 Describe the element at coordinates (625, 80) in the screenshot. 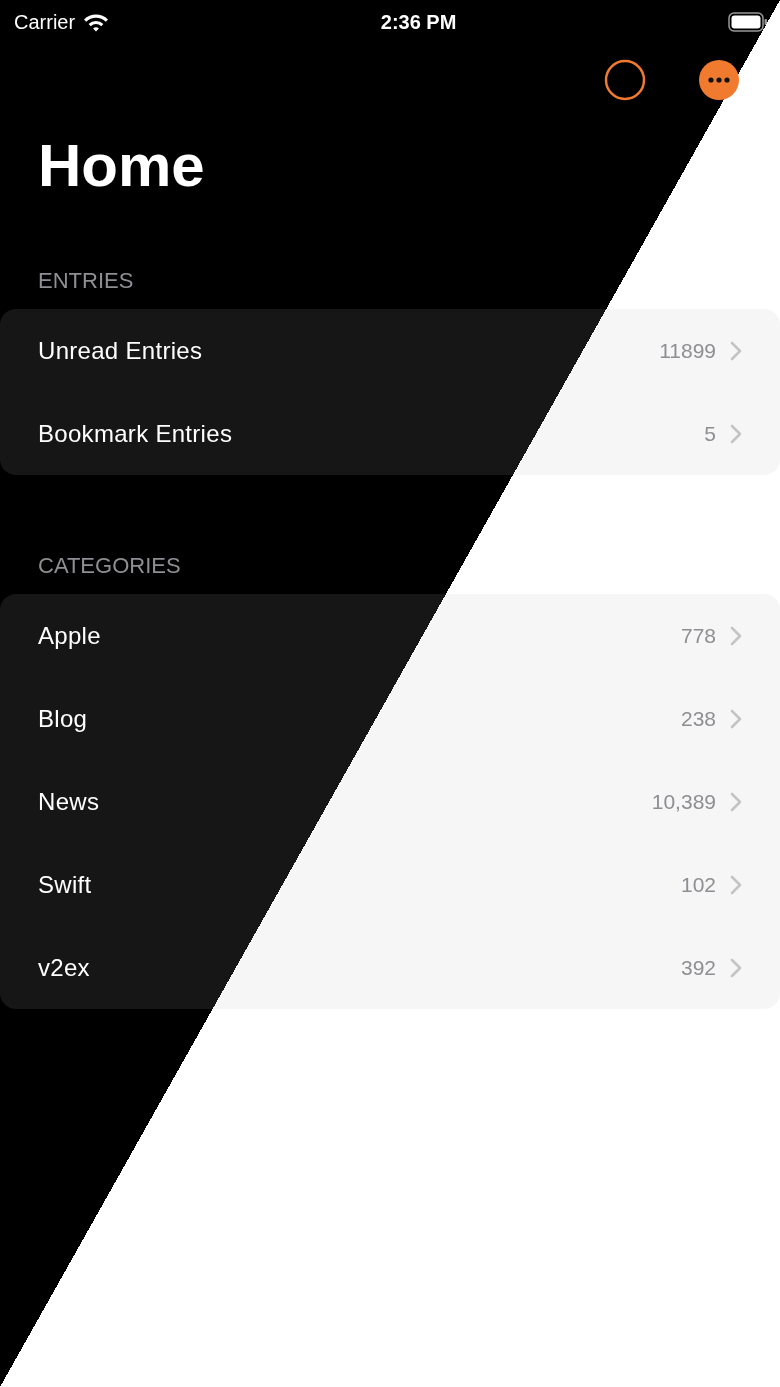

I see `circle-button` at that location.